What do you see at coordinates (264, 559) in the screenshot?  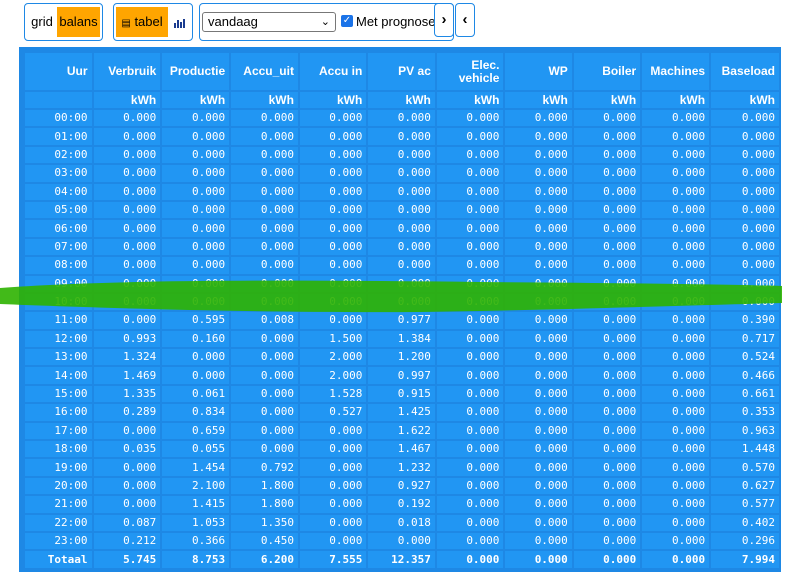 I see `total-cell: 6.200` at bounding box center [264, 559].